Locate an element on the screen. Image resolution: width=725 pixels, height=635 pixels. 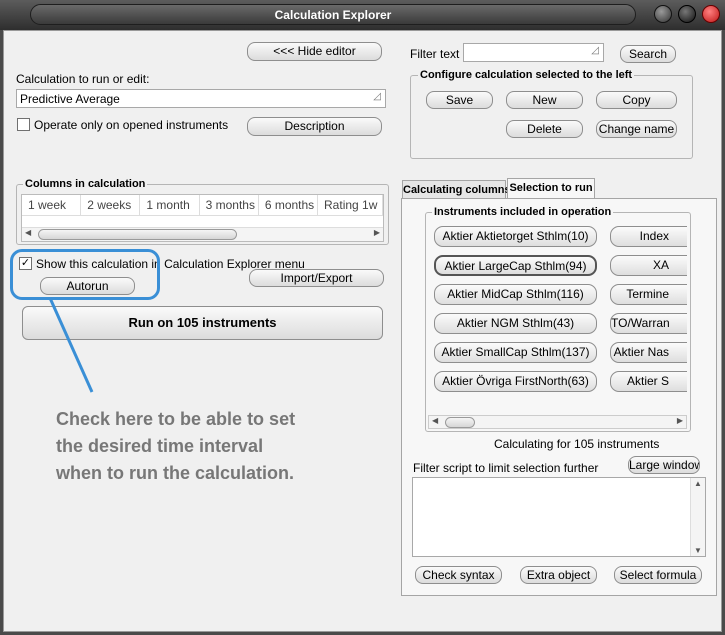
extra-object-button: Extra object is located at coordinates (558, 575).